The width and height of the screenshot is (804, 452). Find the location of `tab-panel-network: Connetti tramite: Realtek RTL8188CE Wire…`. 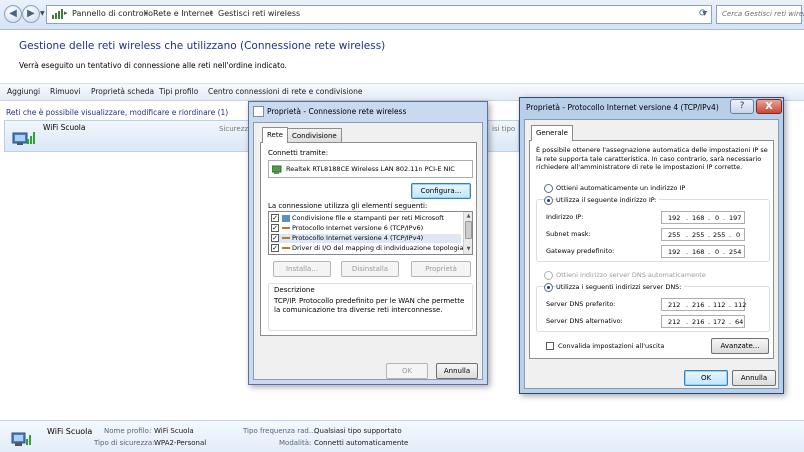

tab-panel-network: Connetti tramite: Realtek RTL8188CE Wire… is located at coordinates (368, 239).